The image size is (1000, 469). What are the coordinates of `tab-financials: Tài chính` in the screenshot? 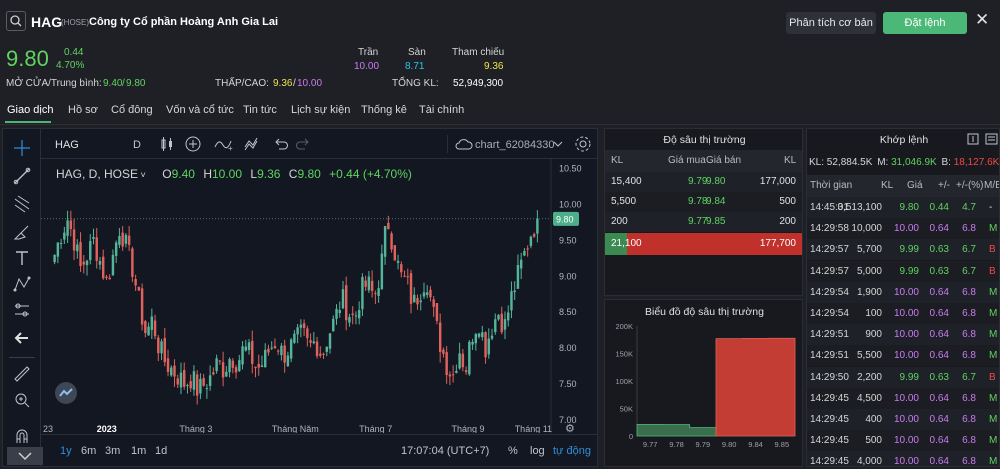 It's located at (441, 110).